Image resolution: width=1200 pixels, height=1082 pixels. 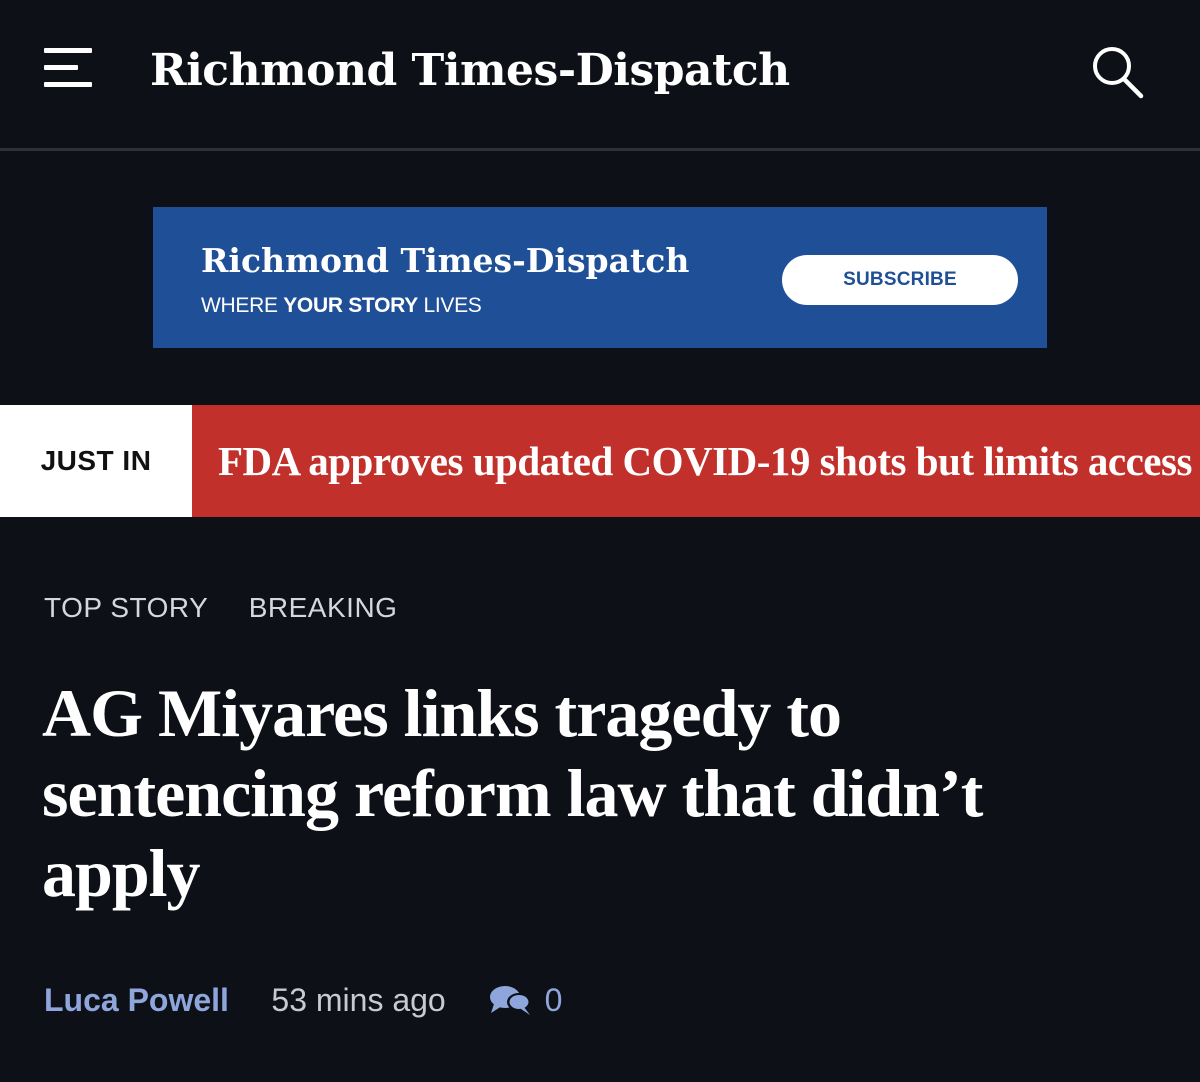 I want to click on article-byline: Luca Powell 53 mins ago 0, so click(x=303, y=1000).